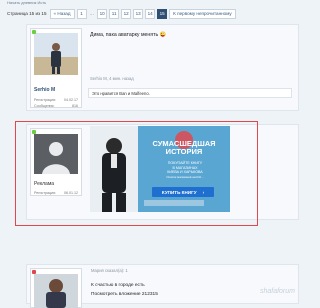 This screenshot has width=320, height=308. What do you see at coordinates (109, 270) in the screenshot?
I see `quote-header: Мария сказал(а): 1` at bounding box center [109, 270].